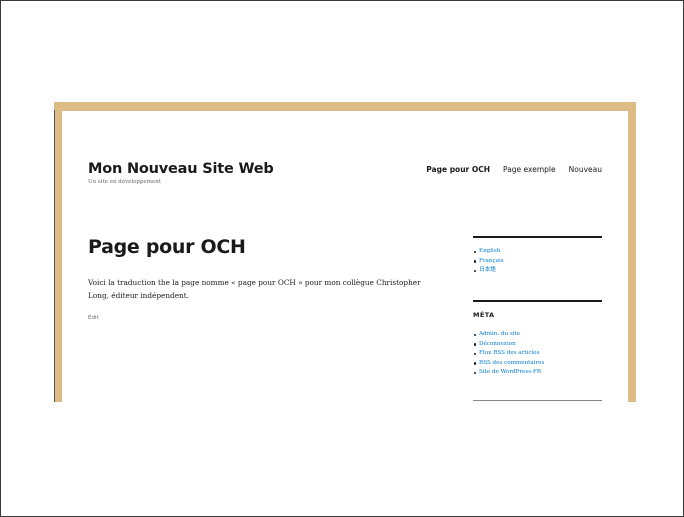  I want to click on meta-link-wordpress-fr: Site de WordPress-FR, so click(508, 373).